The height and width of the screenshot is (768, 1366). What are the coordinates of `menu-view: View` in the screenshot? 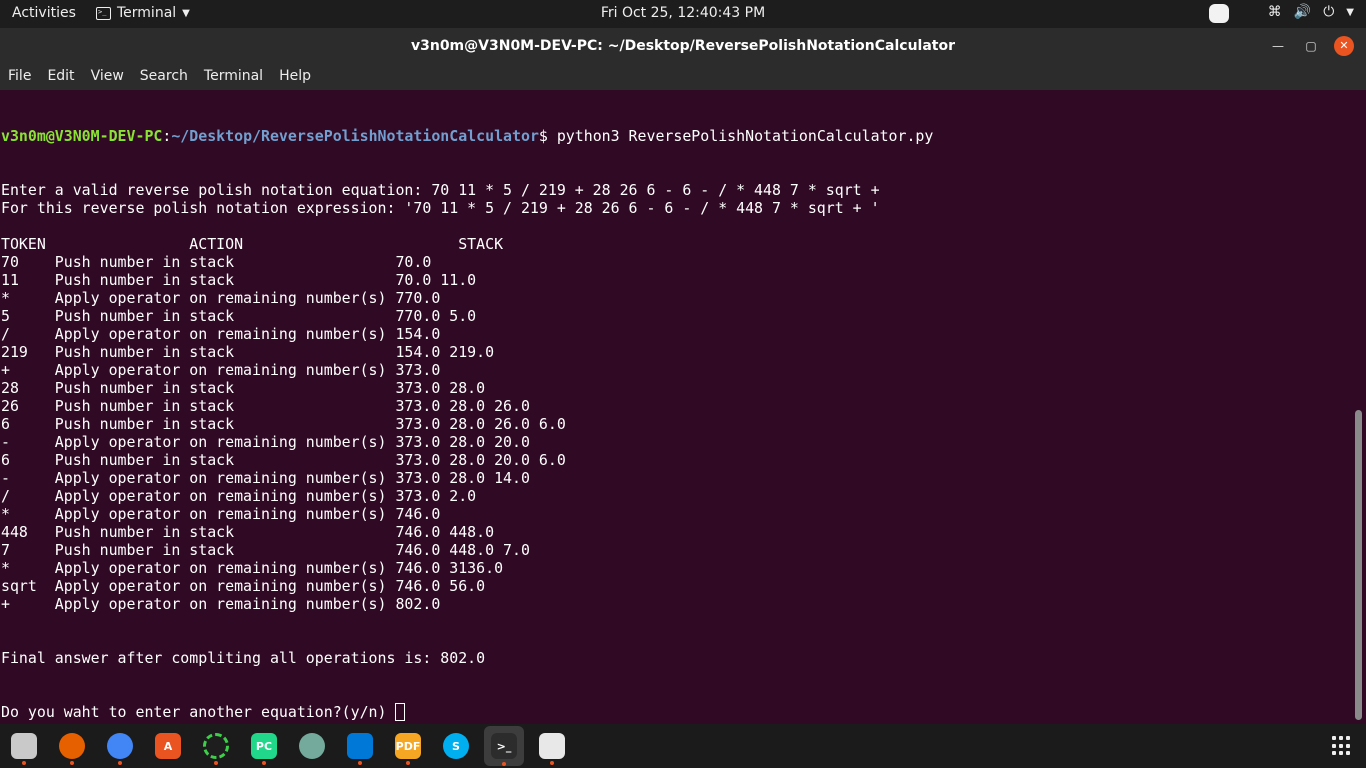 It's located at (107, 79).